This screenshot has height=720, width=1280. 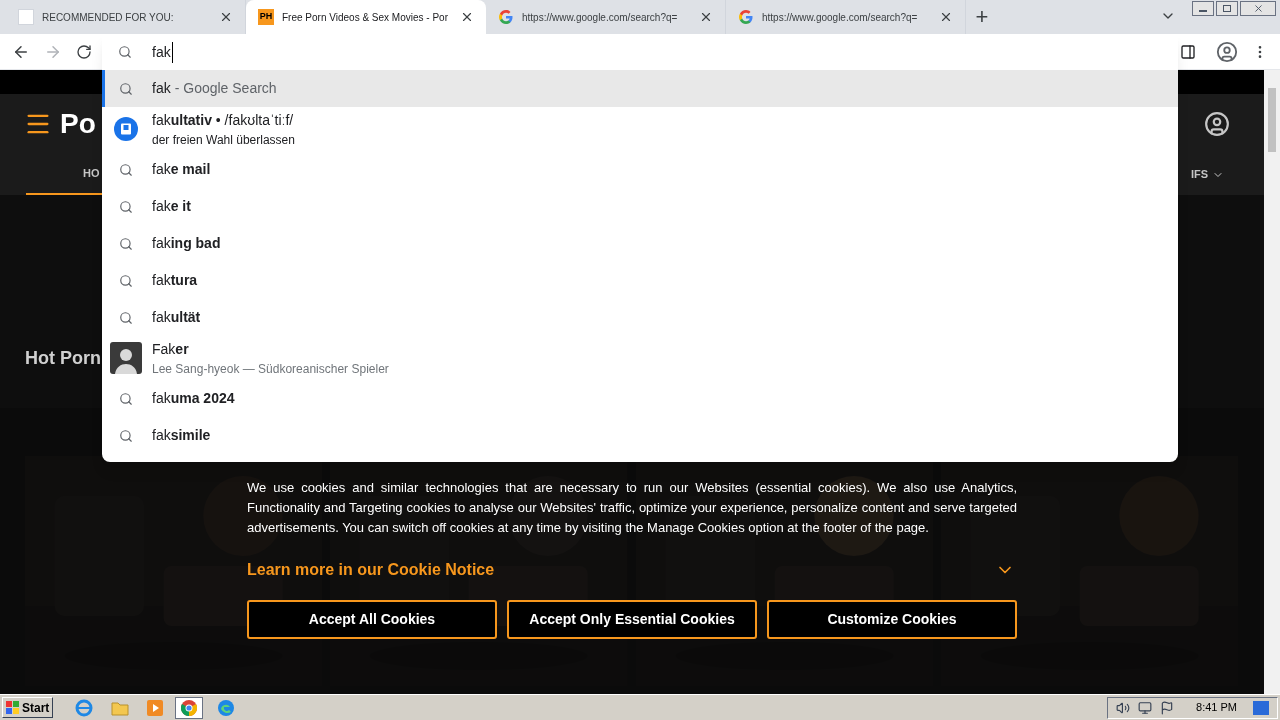 What do you see at coordinates (1203, 8) in the screenshot?
I see `minimize-button` at bounding box center [1203, 8].